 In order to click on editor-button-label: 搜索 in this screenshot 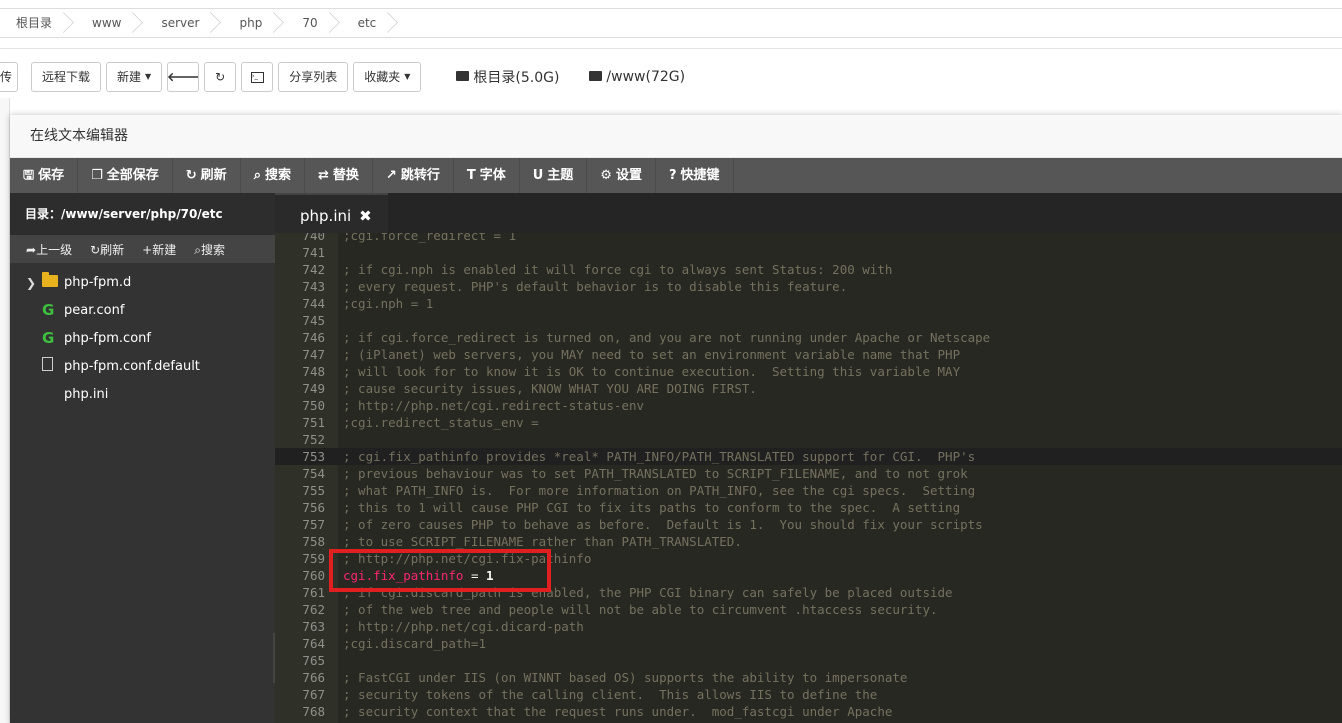, I will do `click(277, 175)`.